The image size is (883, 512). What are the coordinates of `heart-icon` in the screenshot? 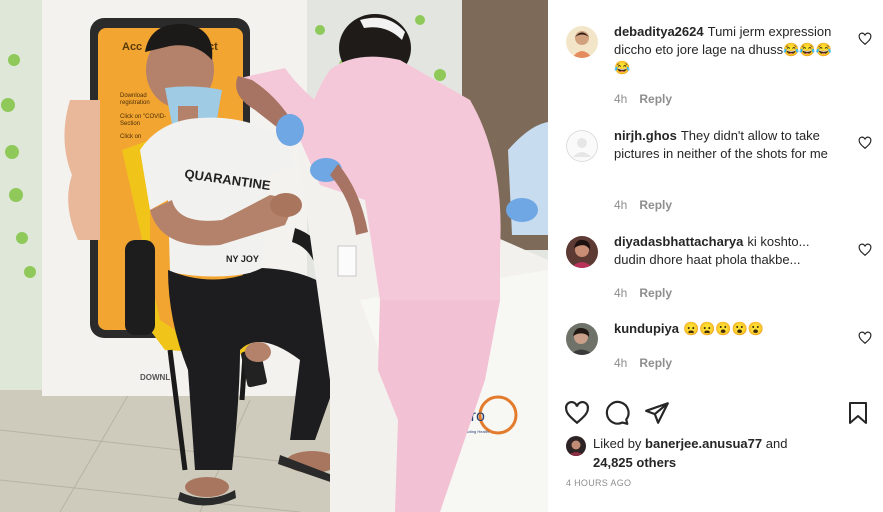 It's located at (577, 413).